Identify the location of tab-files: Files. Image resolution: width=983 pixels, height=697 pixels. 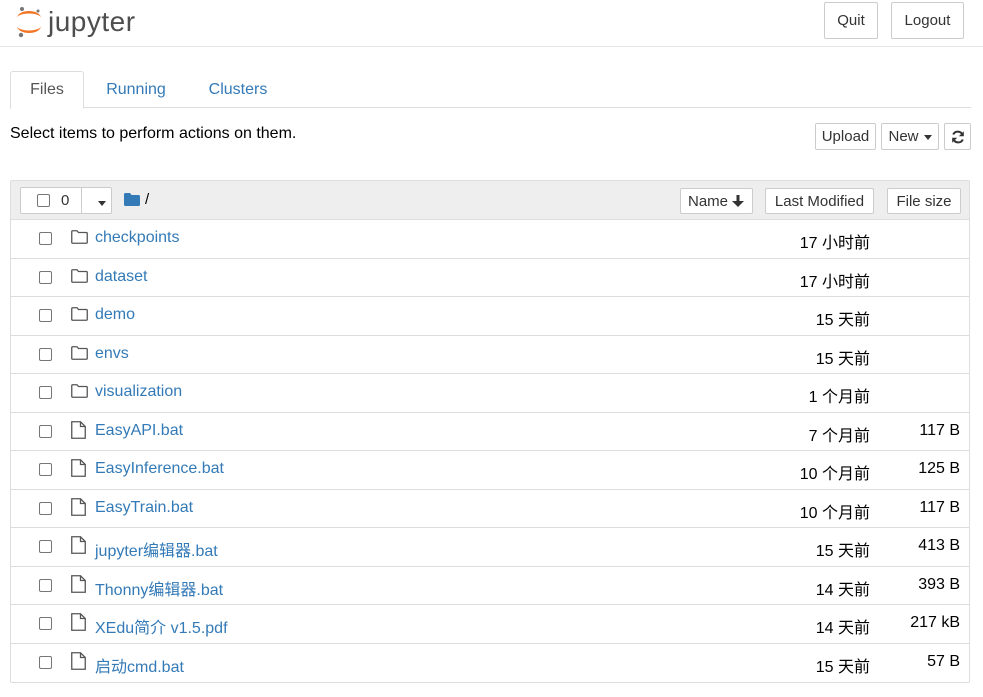
(47, 90).